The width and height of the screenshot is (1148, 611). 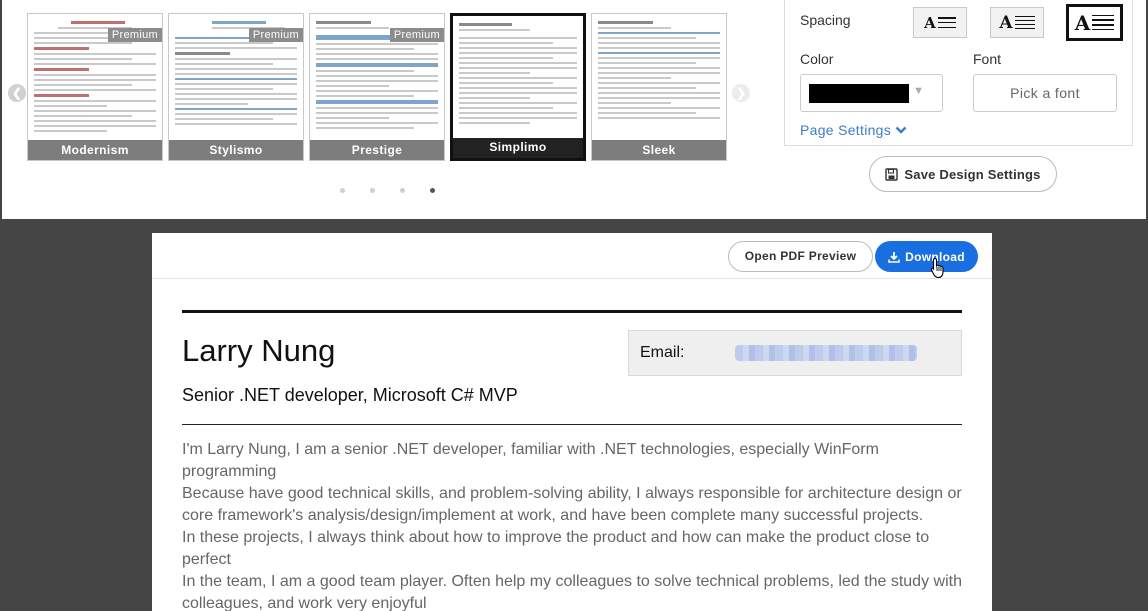 I want to click on resume-title: Senior .NET developer, Microsoft C# MVP, so click(x=350, y=395).